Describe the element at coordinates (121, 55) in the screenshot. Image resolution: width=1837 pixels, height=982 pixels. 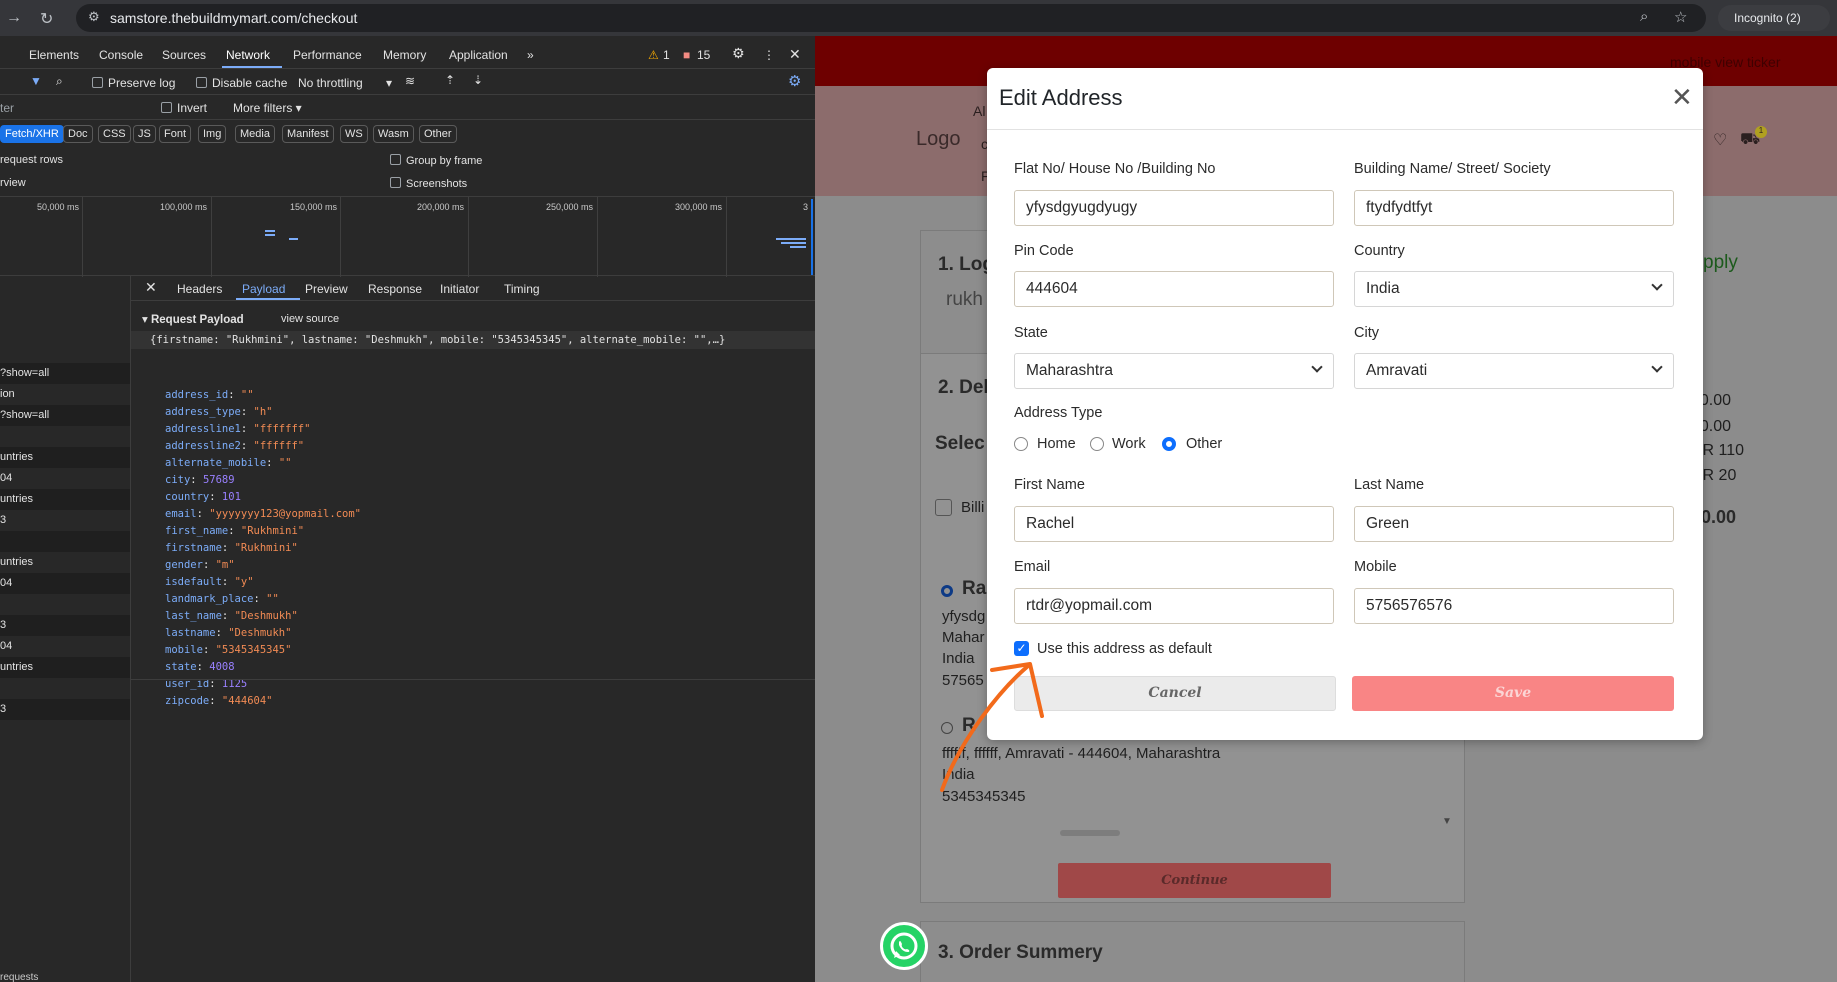
I see `tab-console: Console` at that location.